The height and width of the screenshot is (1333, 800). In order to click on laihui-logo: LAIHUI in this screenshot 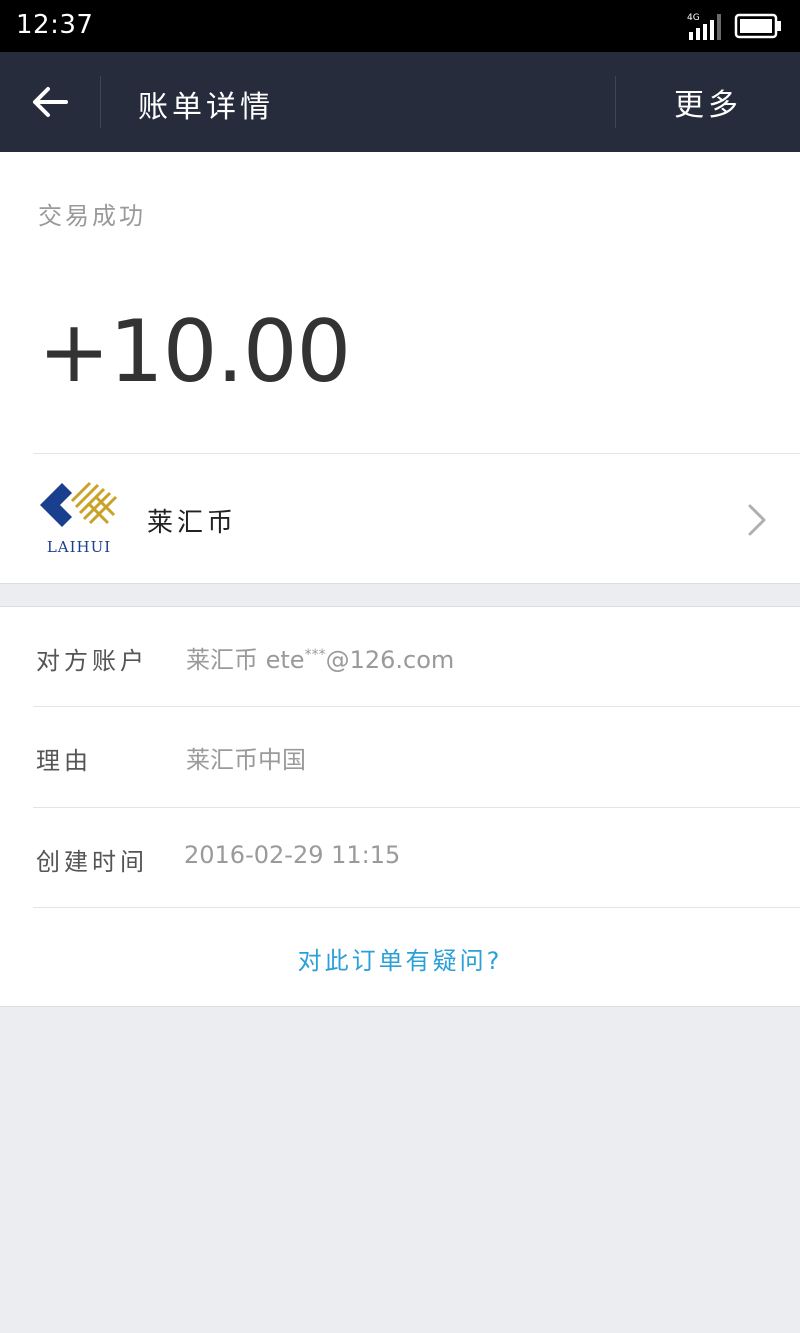, I will do `click(79, 518)`.